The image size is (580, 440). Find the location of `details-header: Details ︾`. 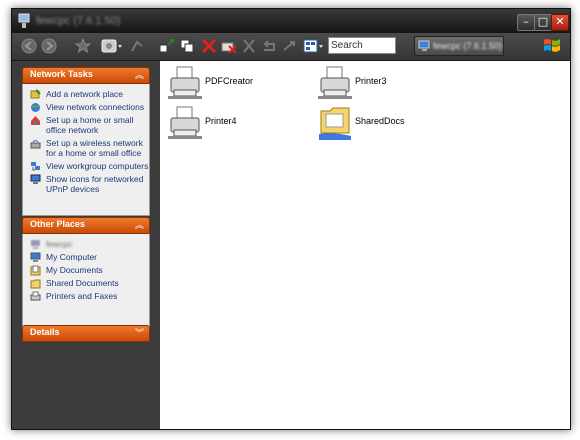

details-header: Details ︾ is located at coordinates (86, 333).